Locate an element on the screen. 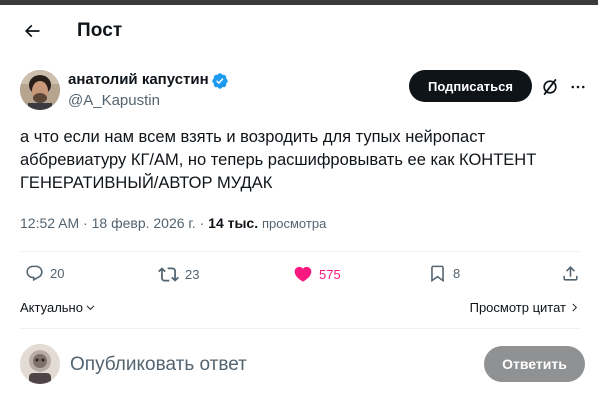 The image size is (598, 409). view-quotes-link: Просмотр цитат is located at coordinates (525, 307).